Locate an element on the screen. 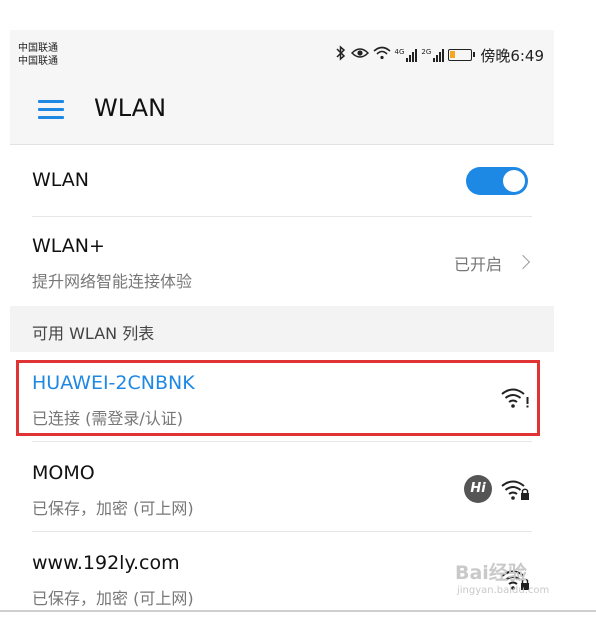  switch-knob is located at coordinates (514, 181).